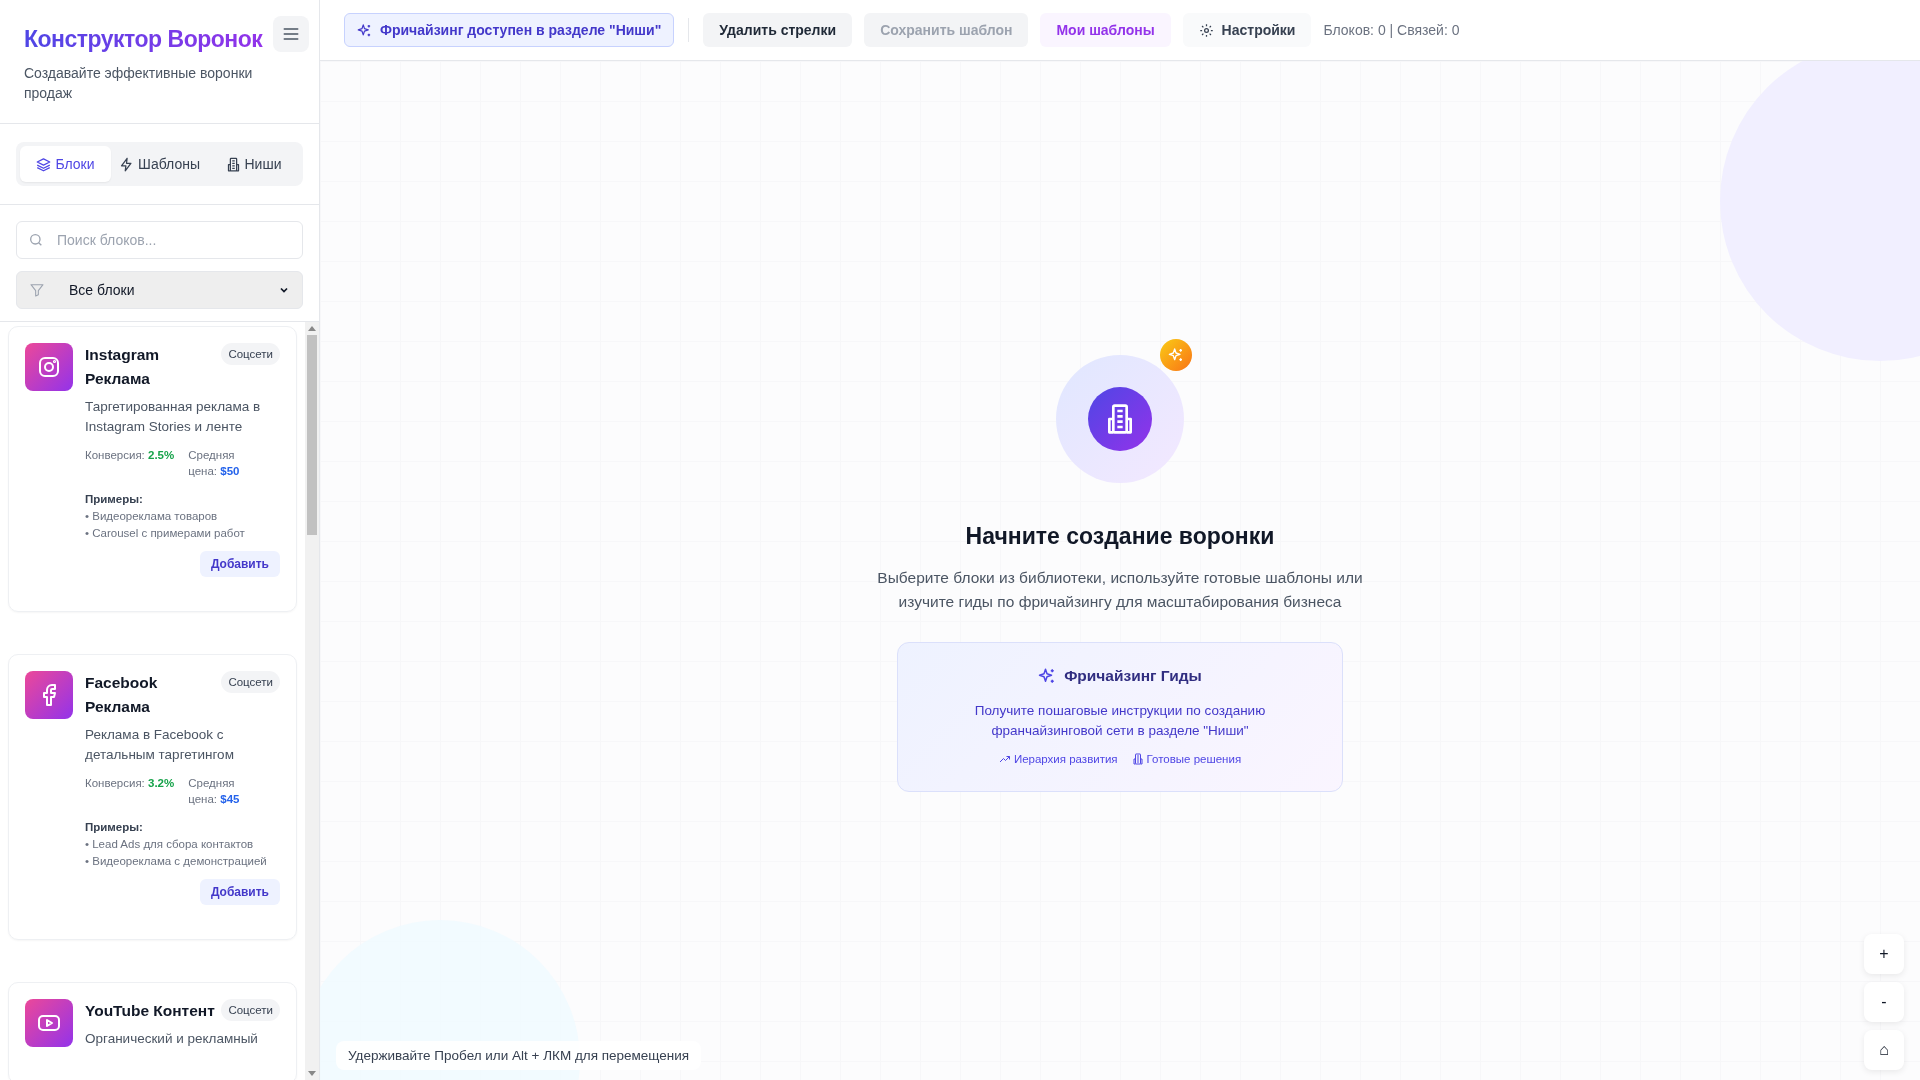 Image resolution: width=1920 pixels, height=1080 pixels. I want to click on example-item: • Carousel с примерами работ, so click(165, 533).